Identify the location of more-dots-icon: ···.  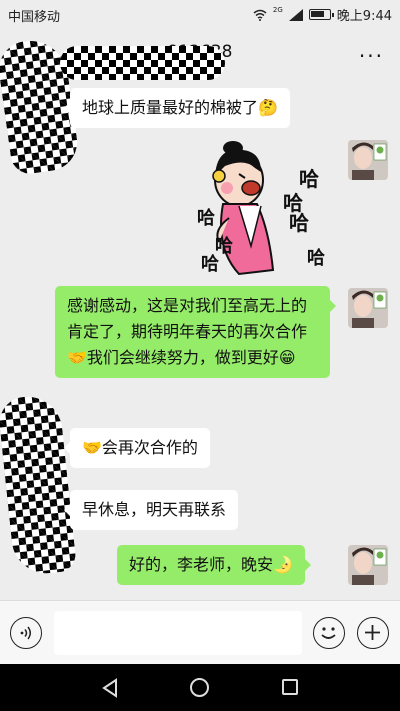
(371, 56).